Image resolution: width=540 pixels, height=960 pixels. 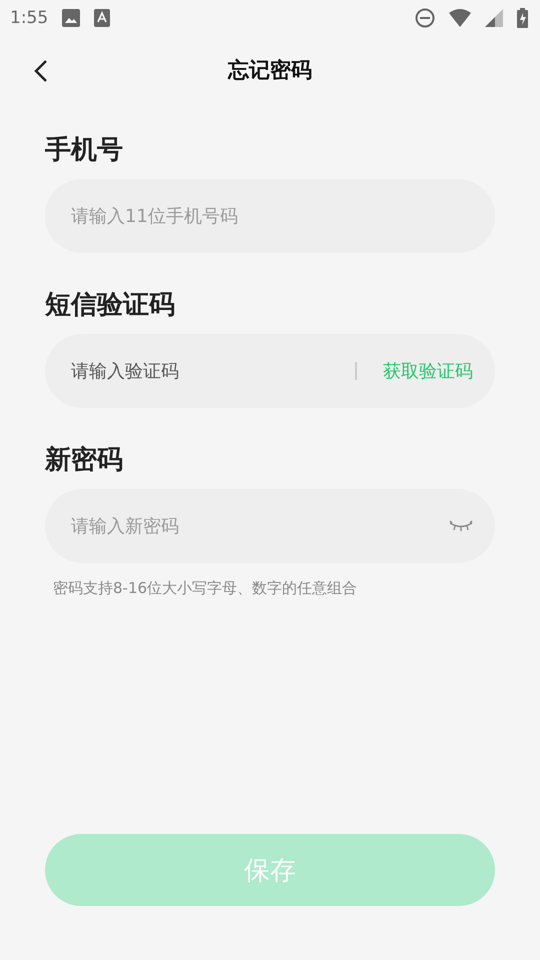 I want to click on input-field: 请输入验证码 获取验证码, so click(x=270, y=371).